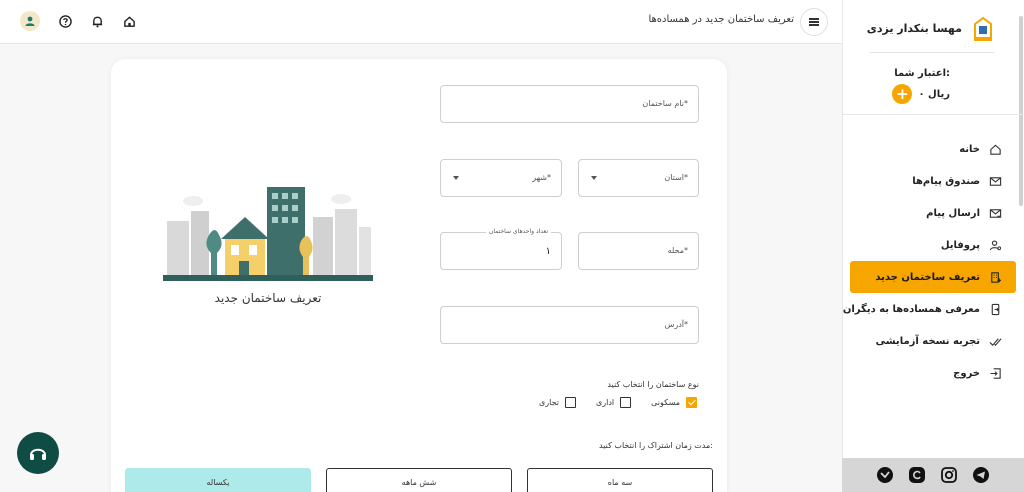  Describe the element at coordinates (665, 402) in the screenshot. I see `residential-label: مسکونی` at that location.